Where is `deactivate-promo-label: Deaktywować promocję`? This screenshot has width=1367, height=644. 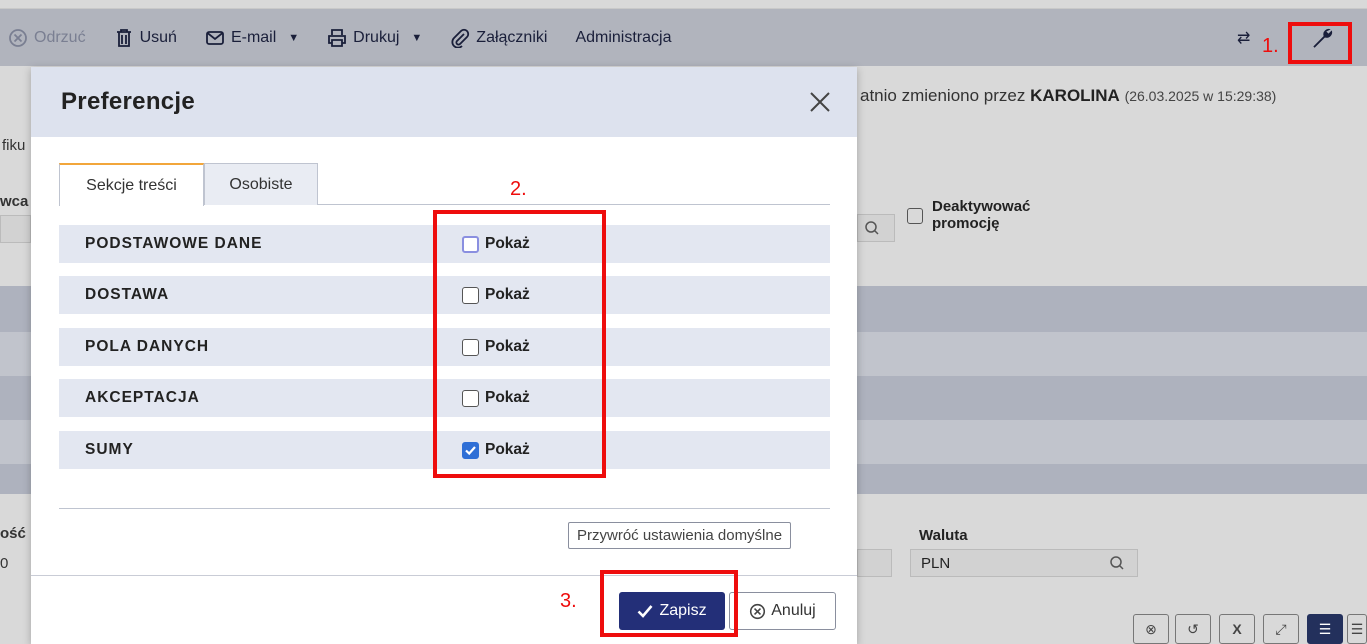
deactivate-promo-label: Deaktywować promocję is located at coordinates (981, 215).